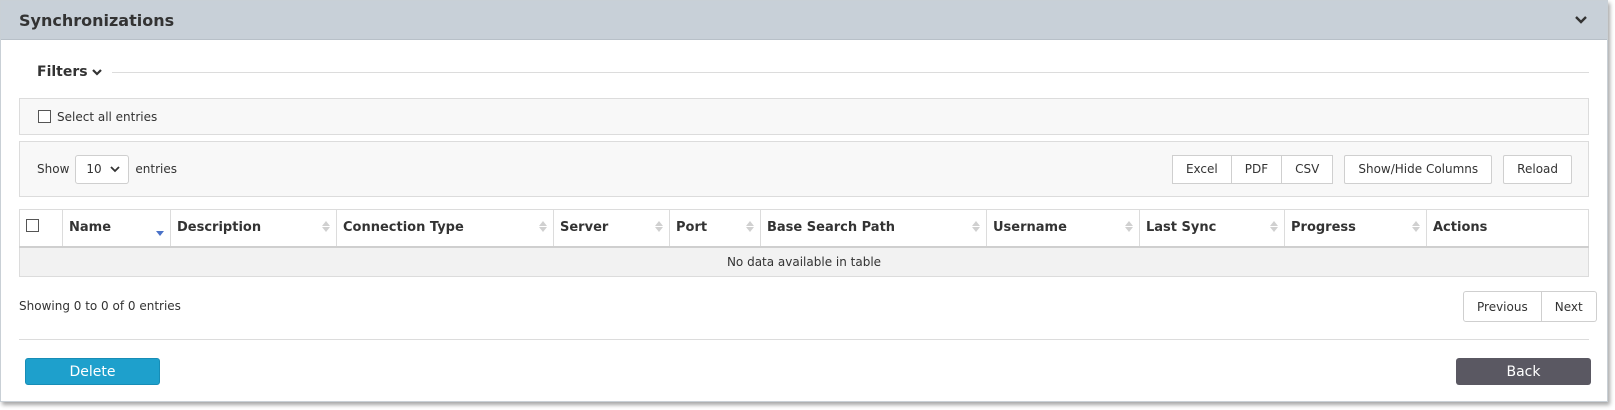 The image size is (1615, 410). I want to click on footer-divider, so click(804, 339).